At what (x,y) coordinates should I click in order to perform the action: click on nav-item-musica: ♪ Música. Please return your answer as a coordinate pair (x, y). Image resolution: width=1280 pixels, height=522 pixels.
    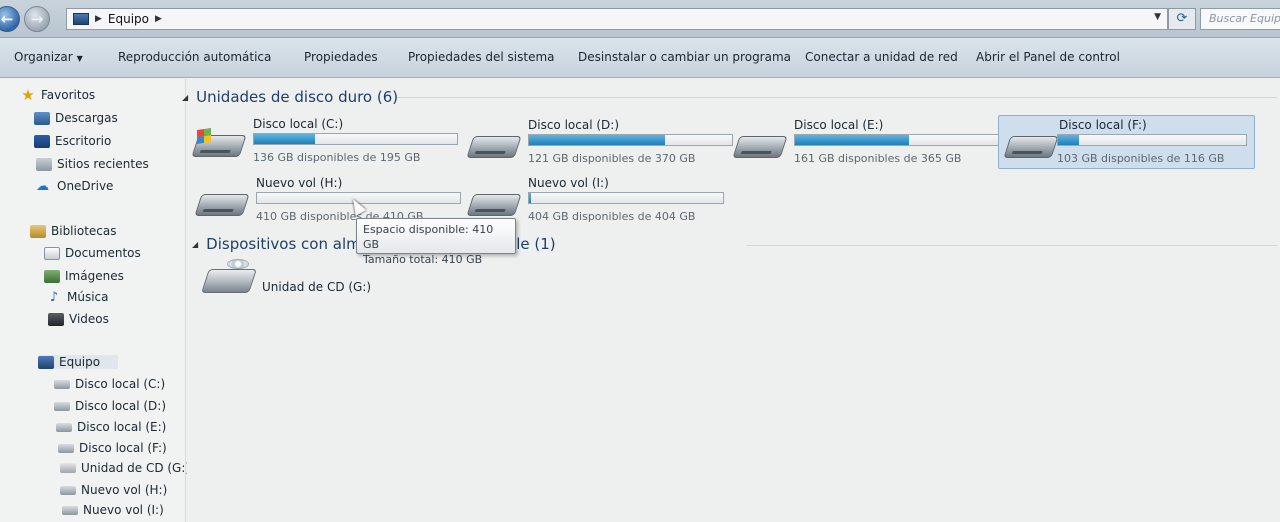
    Looking at the image, I should click on (77, 297).